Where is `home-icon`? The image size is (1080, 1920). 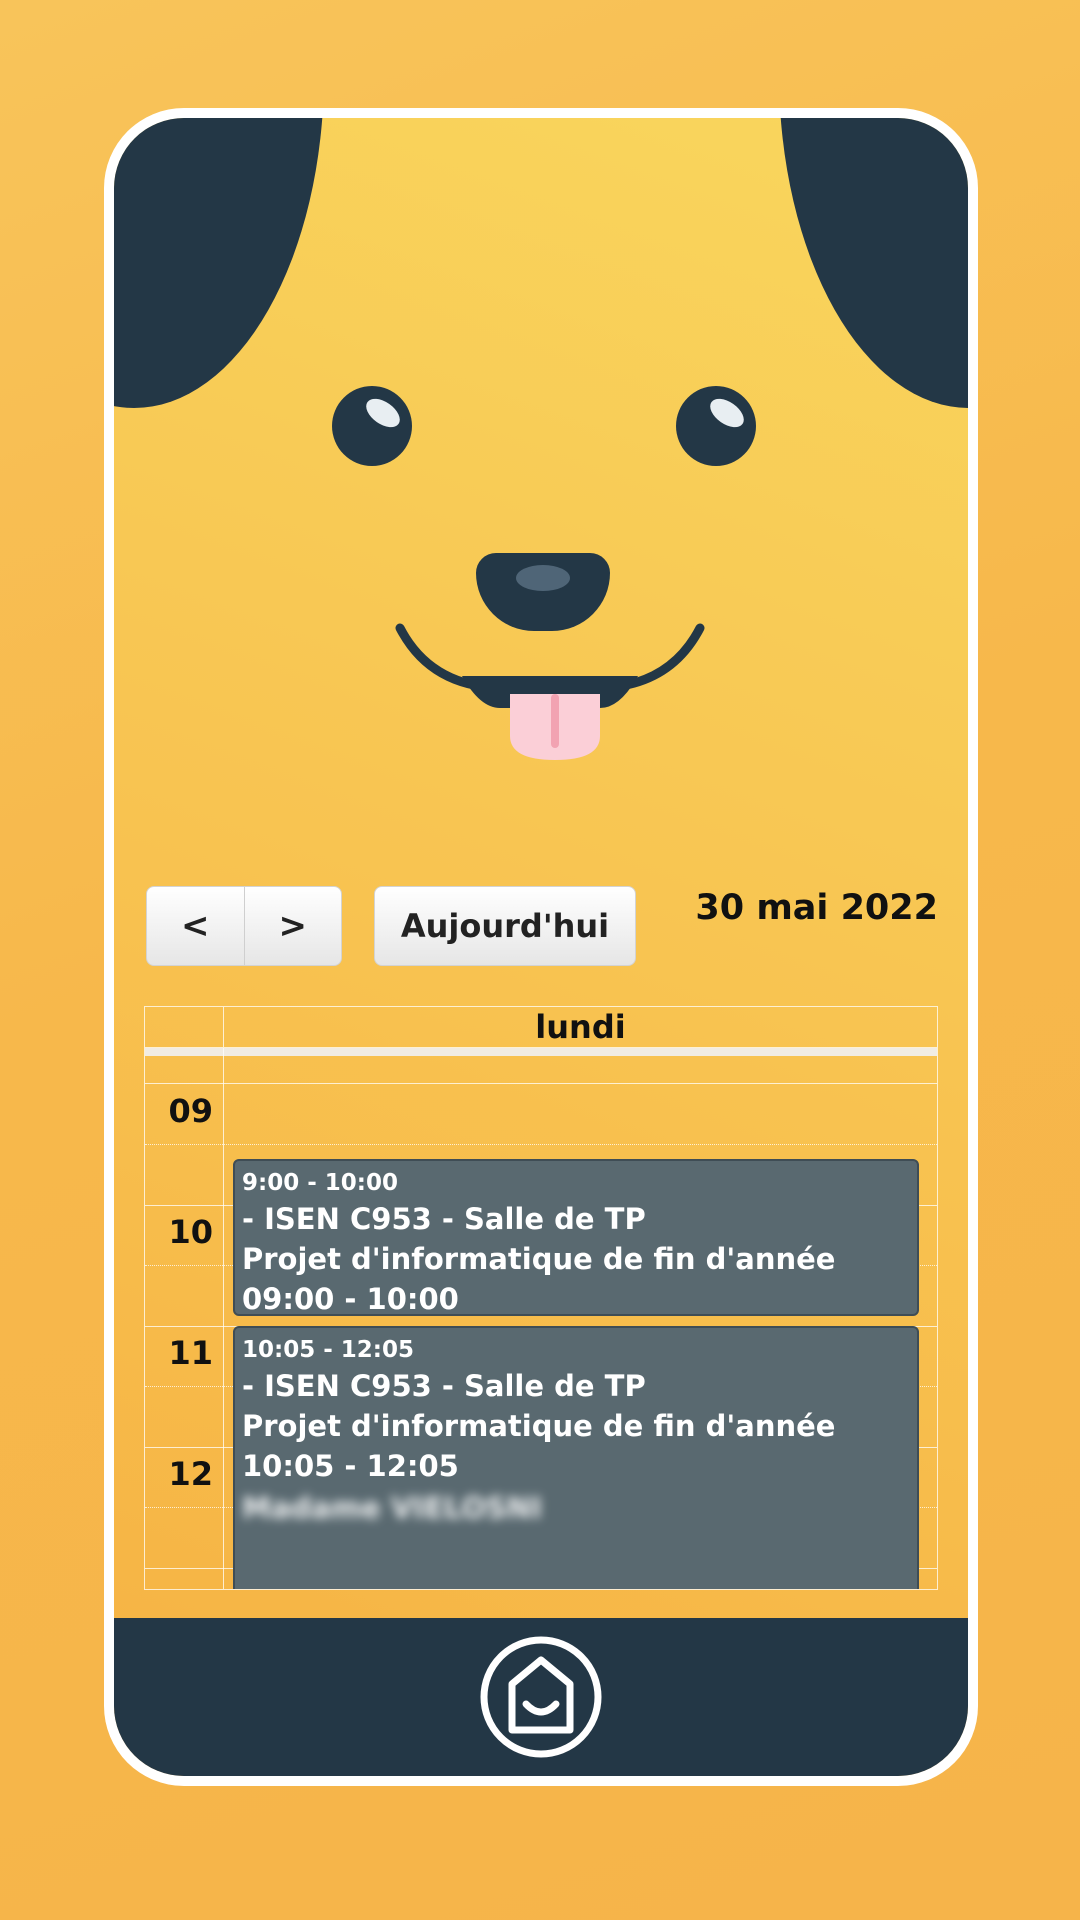
home-icon is located at coordinates (541, 1697).